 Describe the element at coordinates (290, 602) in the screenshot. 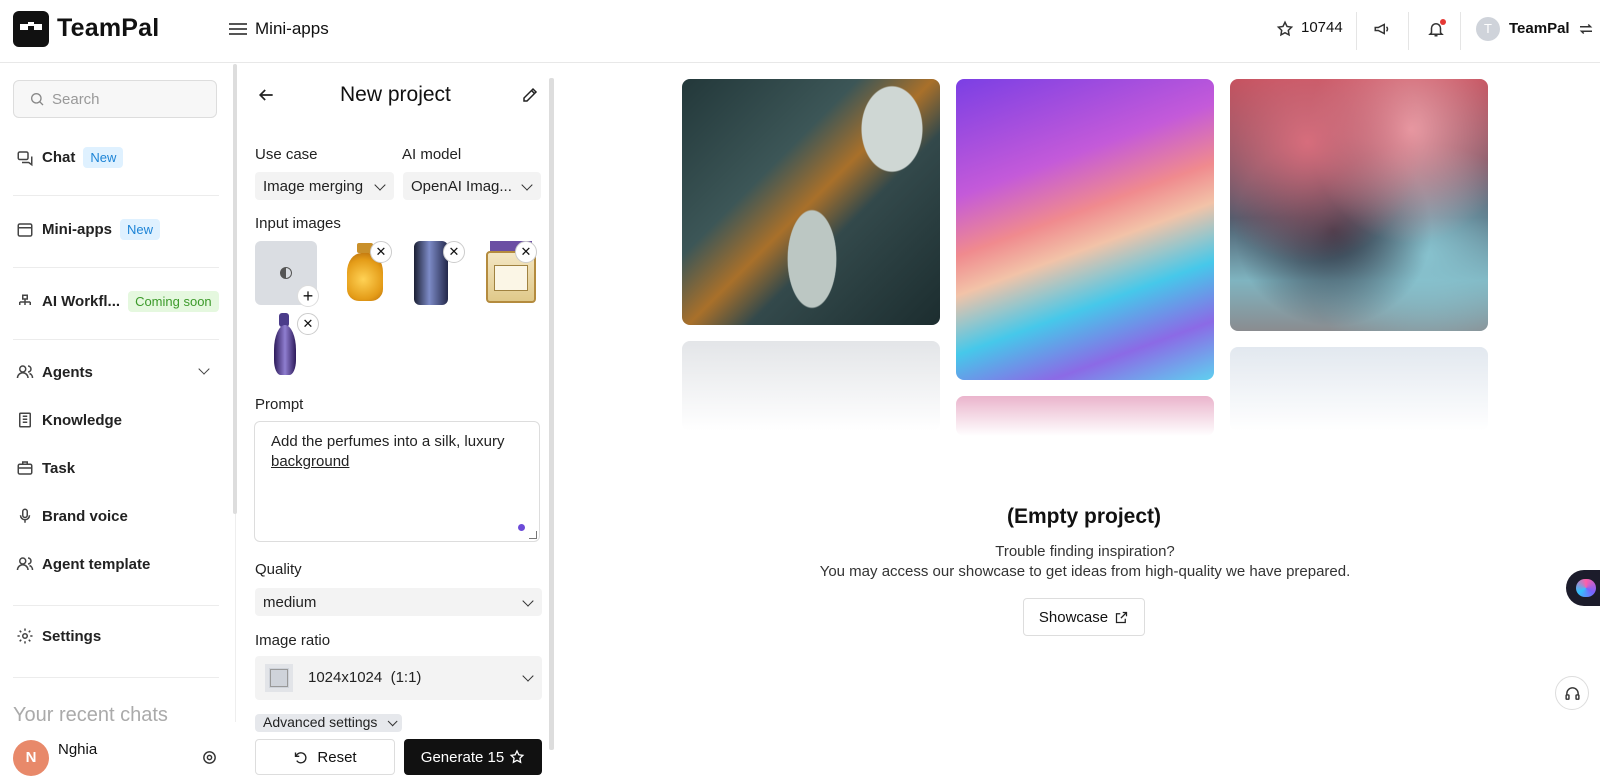

I see `quality-value: medium` at that location.